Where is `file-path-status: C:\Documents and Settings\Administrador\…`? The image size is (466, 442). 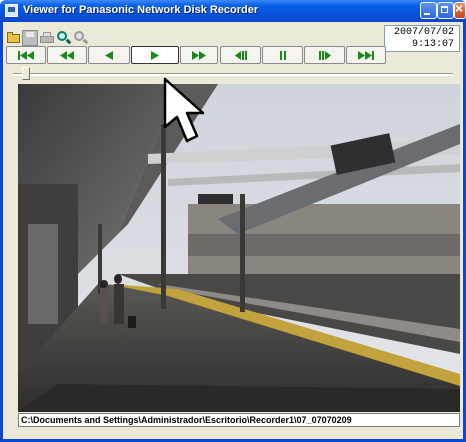 file-path-status: C:\Documents and Settings\Administrador\… is located at coordinates (239, 420).